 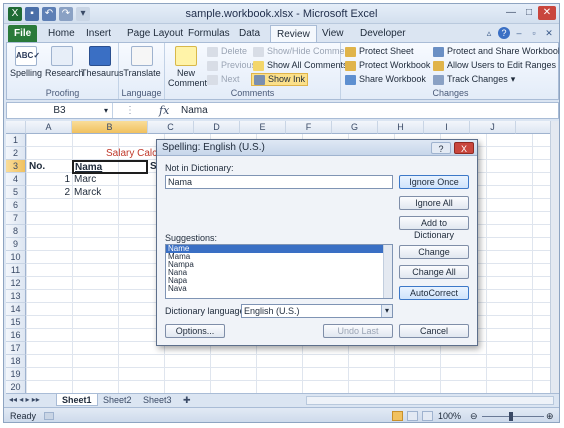 I want to click on change-button: Change, so click(x=434, y=252).